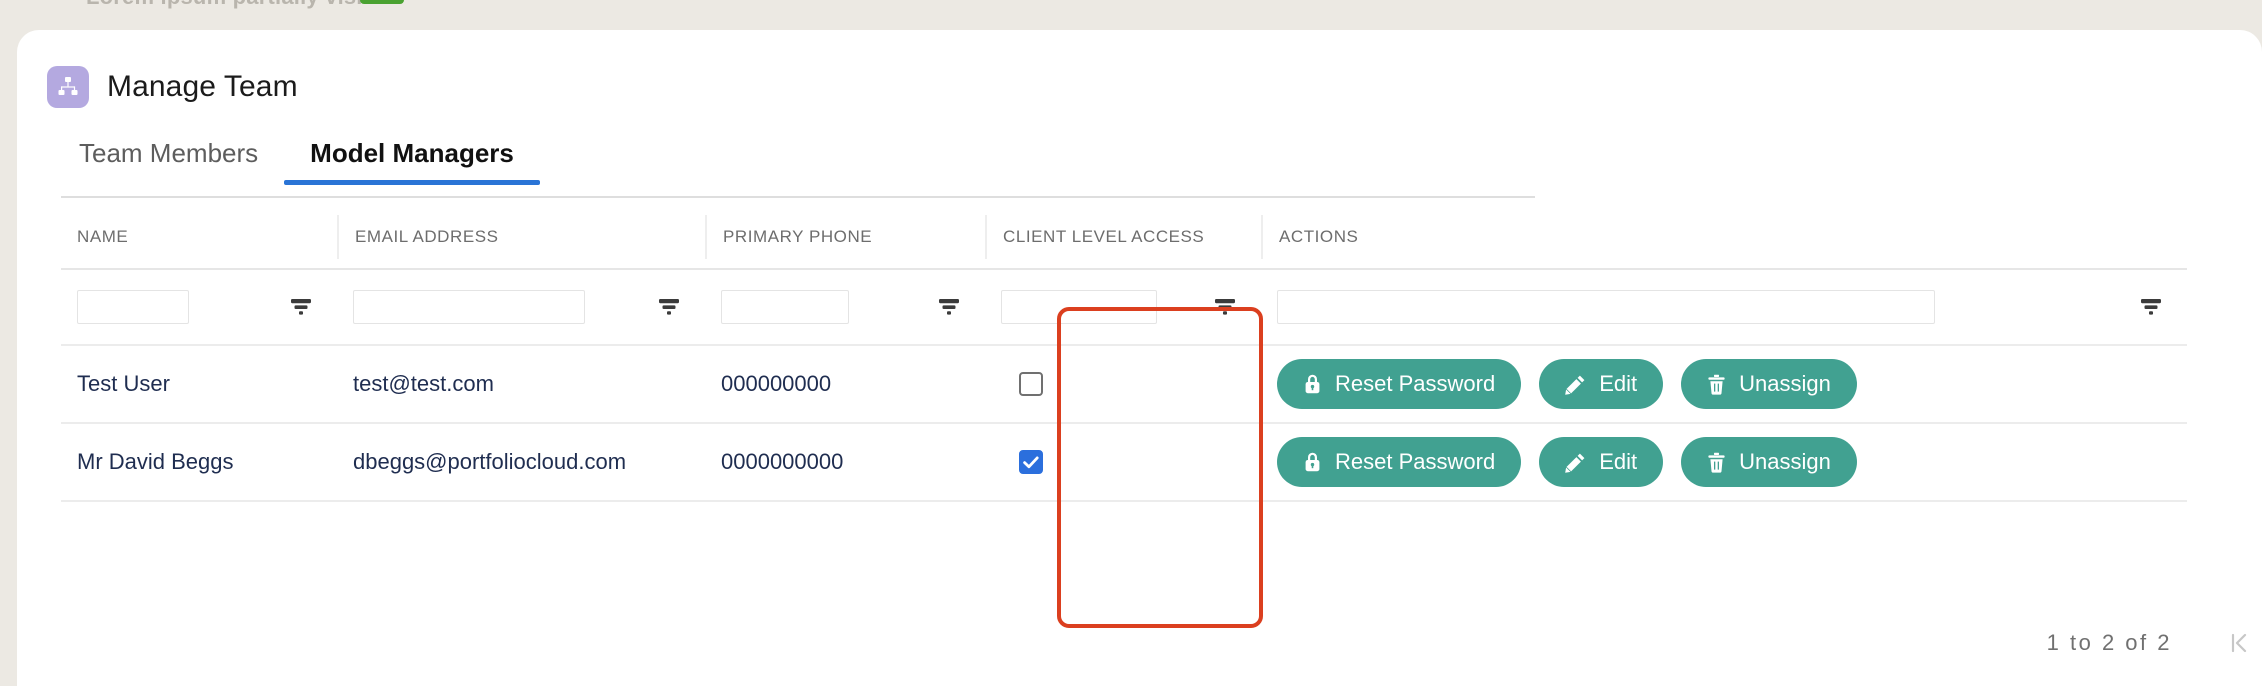 This screenshot has height=686, width=2262. I want to click on cell-phone: 0000000000, so click(782, 461).